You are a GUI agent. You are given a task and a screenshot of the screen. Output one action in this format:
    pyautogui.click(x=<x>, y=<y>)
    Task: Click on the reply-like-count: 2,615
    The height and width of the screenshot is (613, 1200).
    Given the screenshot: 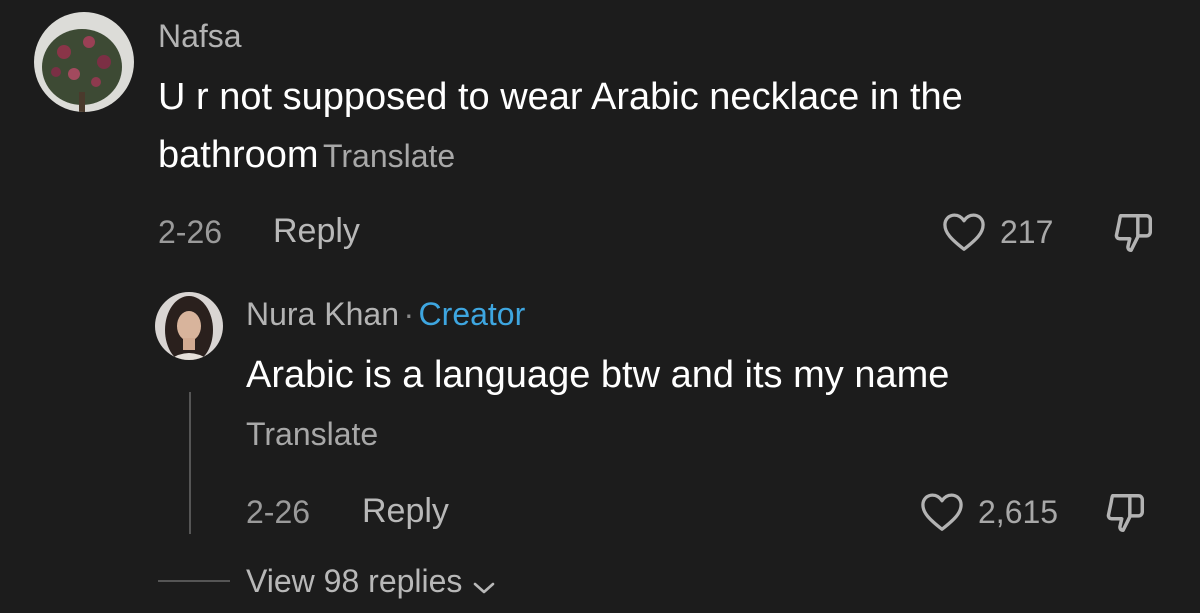 What is the action you would take?
    pyautogui.click(x=1018, y=512)
    